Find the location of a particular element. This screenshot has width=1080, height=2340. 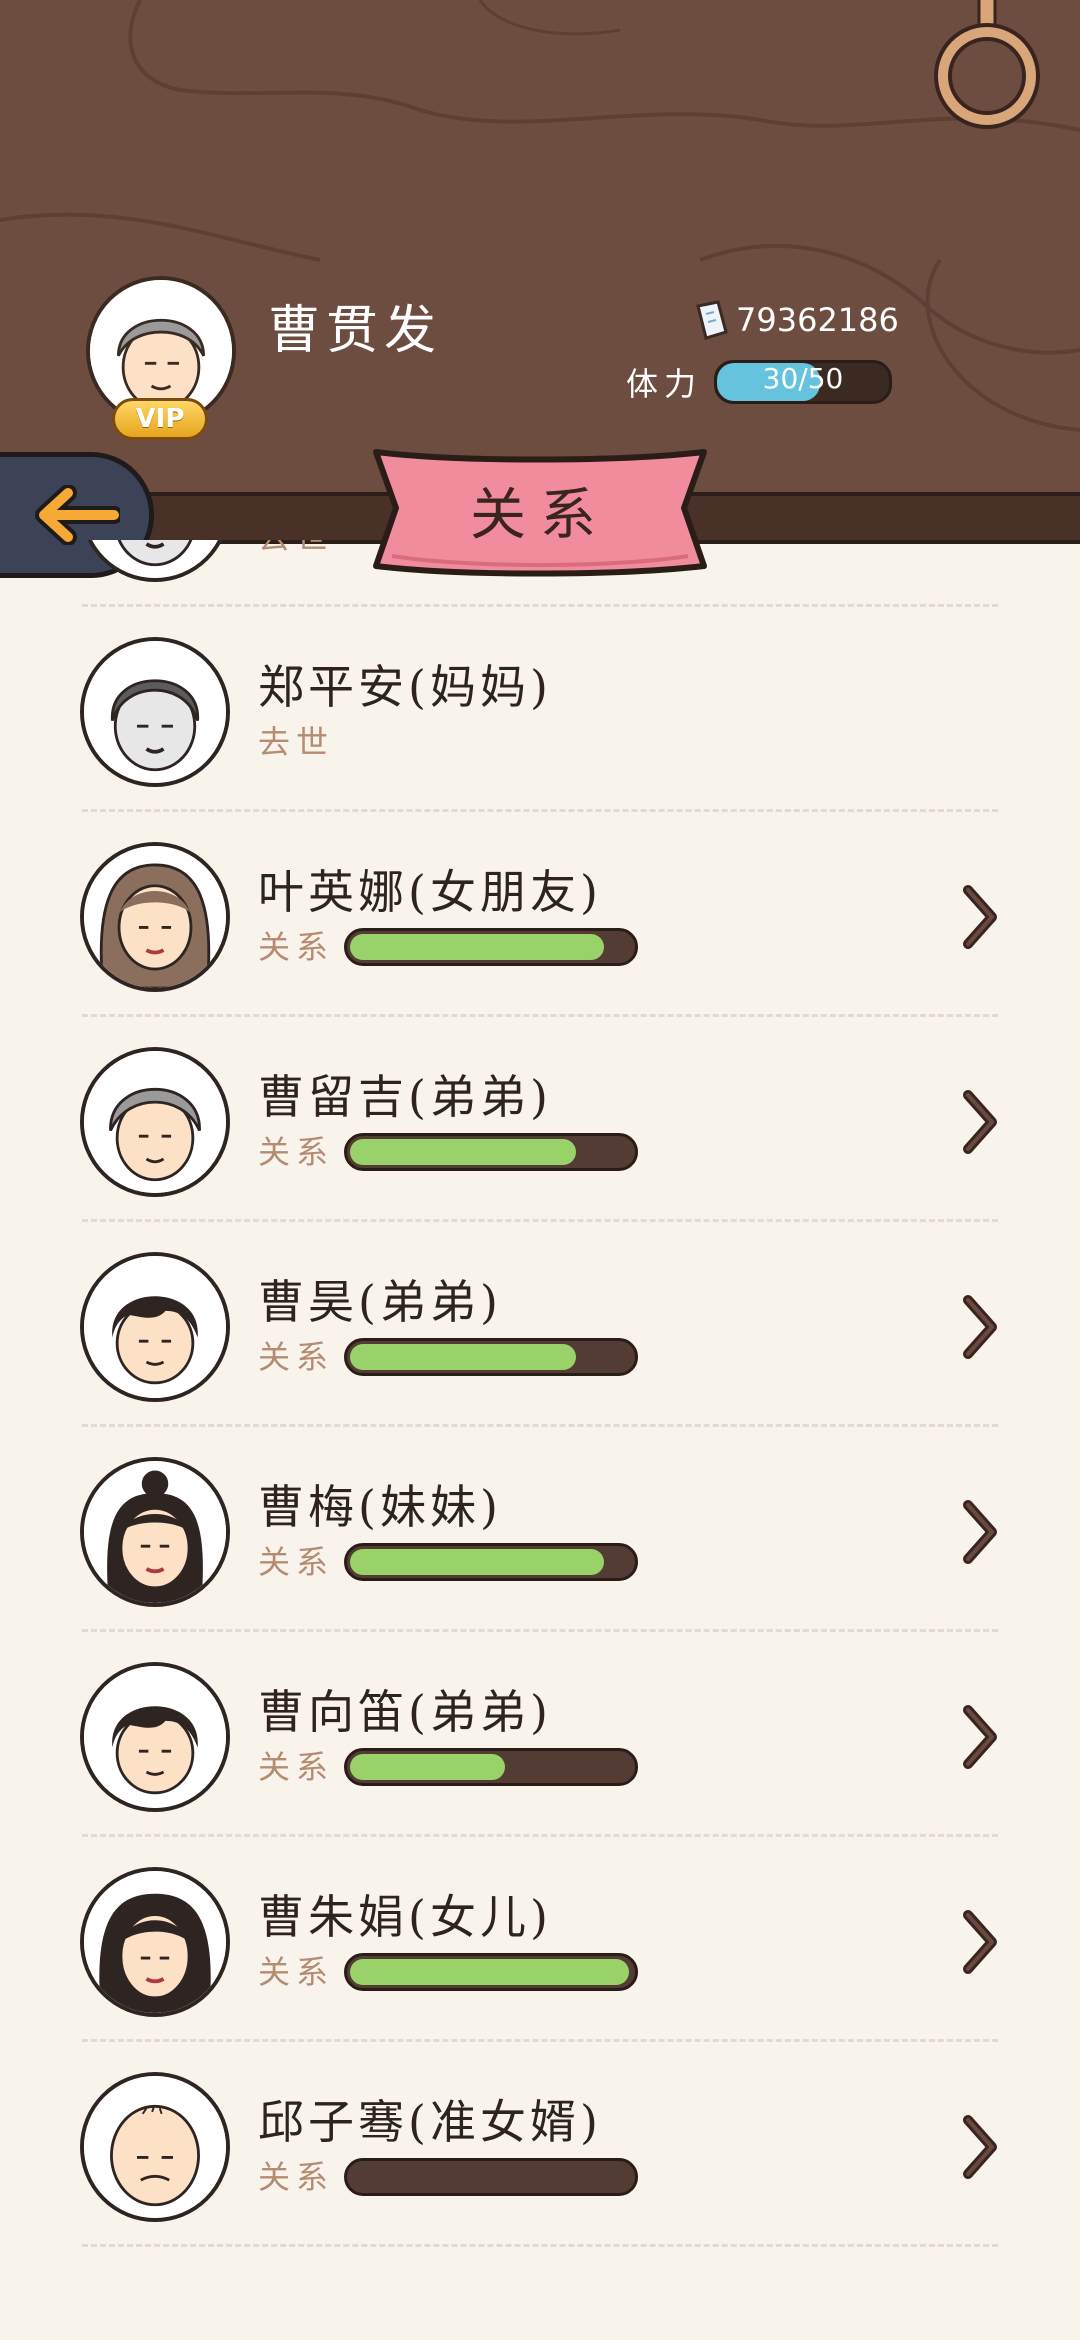

relation-name: 曹昊(弟弟) is located at coordinates (380, 1302).